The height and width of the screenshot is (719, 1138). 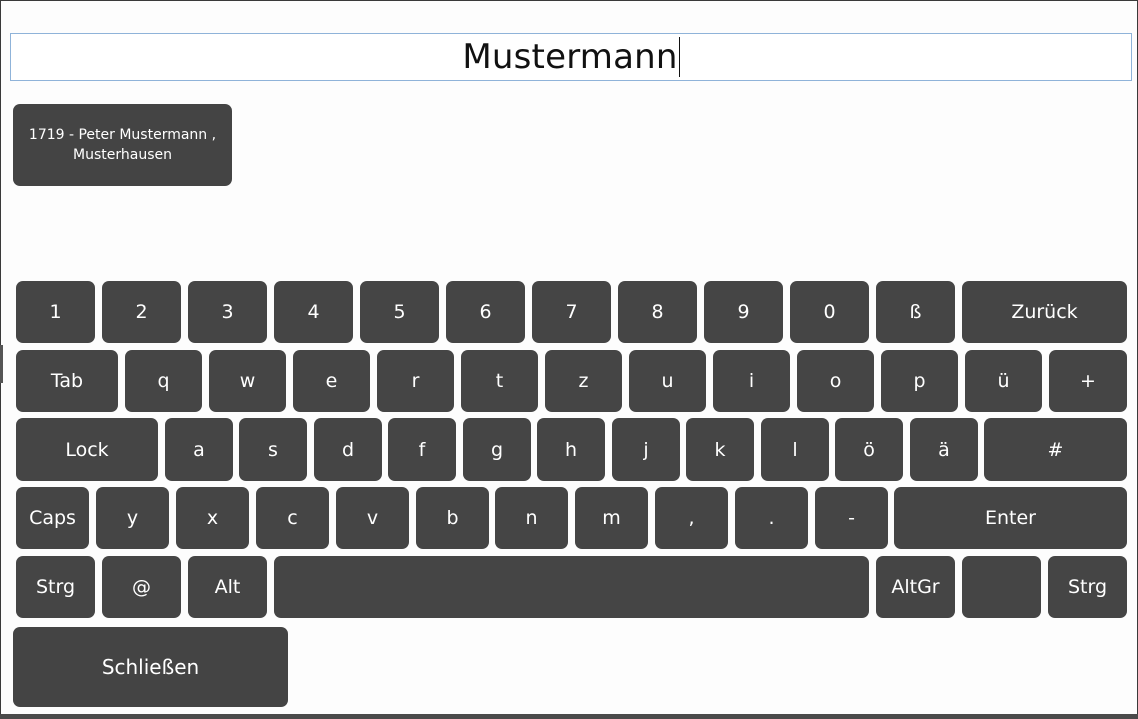 I want to click on key-j-row3: j, so click(x=646, y=449).